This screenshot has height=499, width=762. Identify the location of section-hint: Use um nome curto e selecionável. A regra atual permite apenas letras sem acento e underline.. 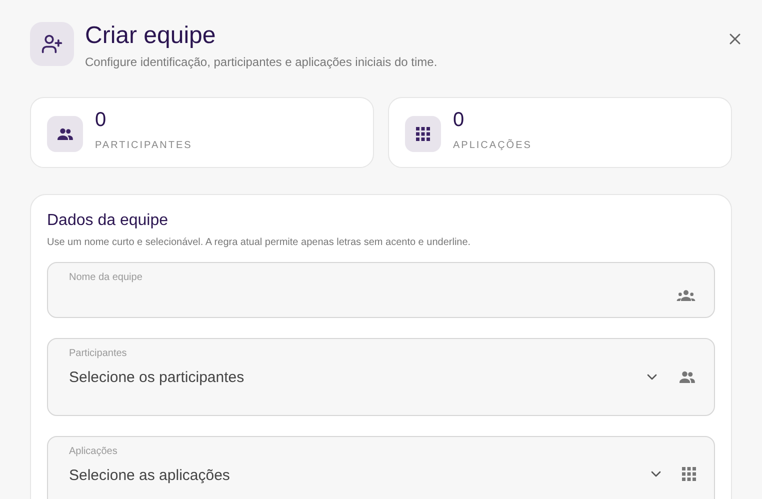
(259, 243).